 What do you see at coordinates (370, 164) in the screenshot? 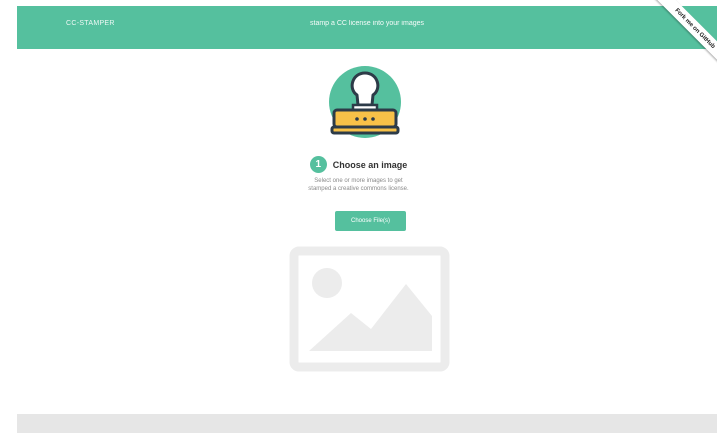
I see `step-title: Choose an image` at bounding box center [370, 164].